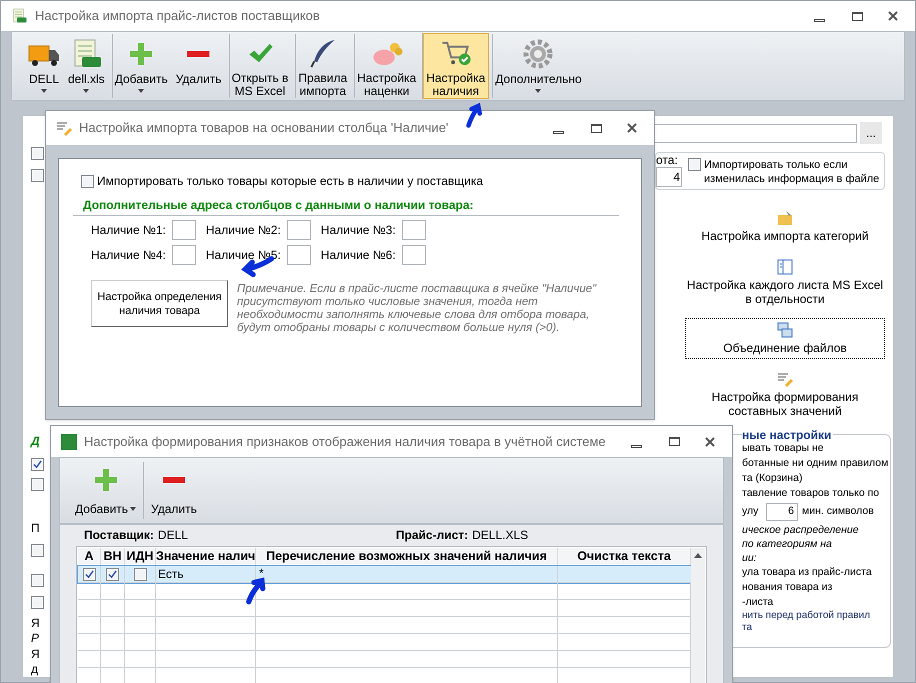  What do you see at coordinates (86, 66) in the screenshot?
I see `toolbar-button: dell.xls` at bounding box center [86, 66].